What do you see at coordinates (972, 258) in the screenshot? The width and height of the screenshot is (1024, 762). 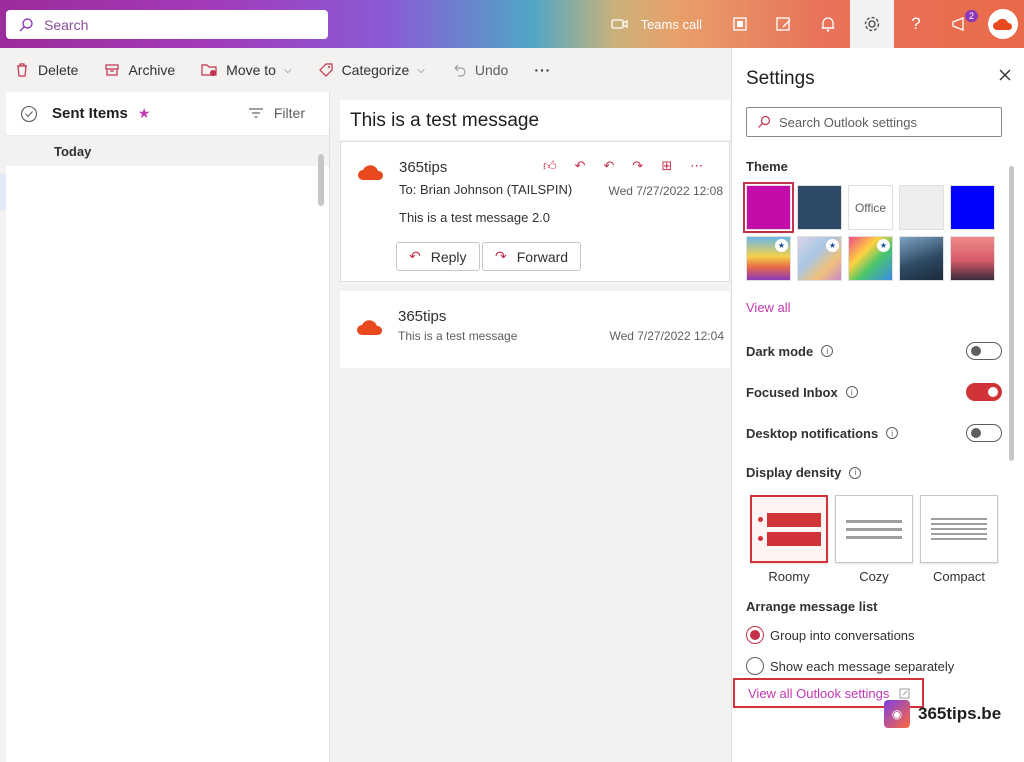 I see `theme-swatch-sunset` at bounding box center [972, 258].